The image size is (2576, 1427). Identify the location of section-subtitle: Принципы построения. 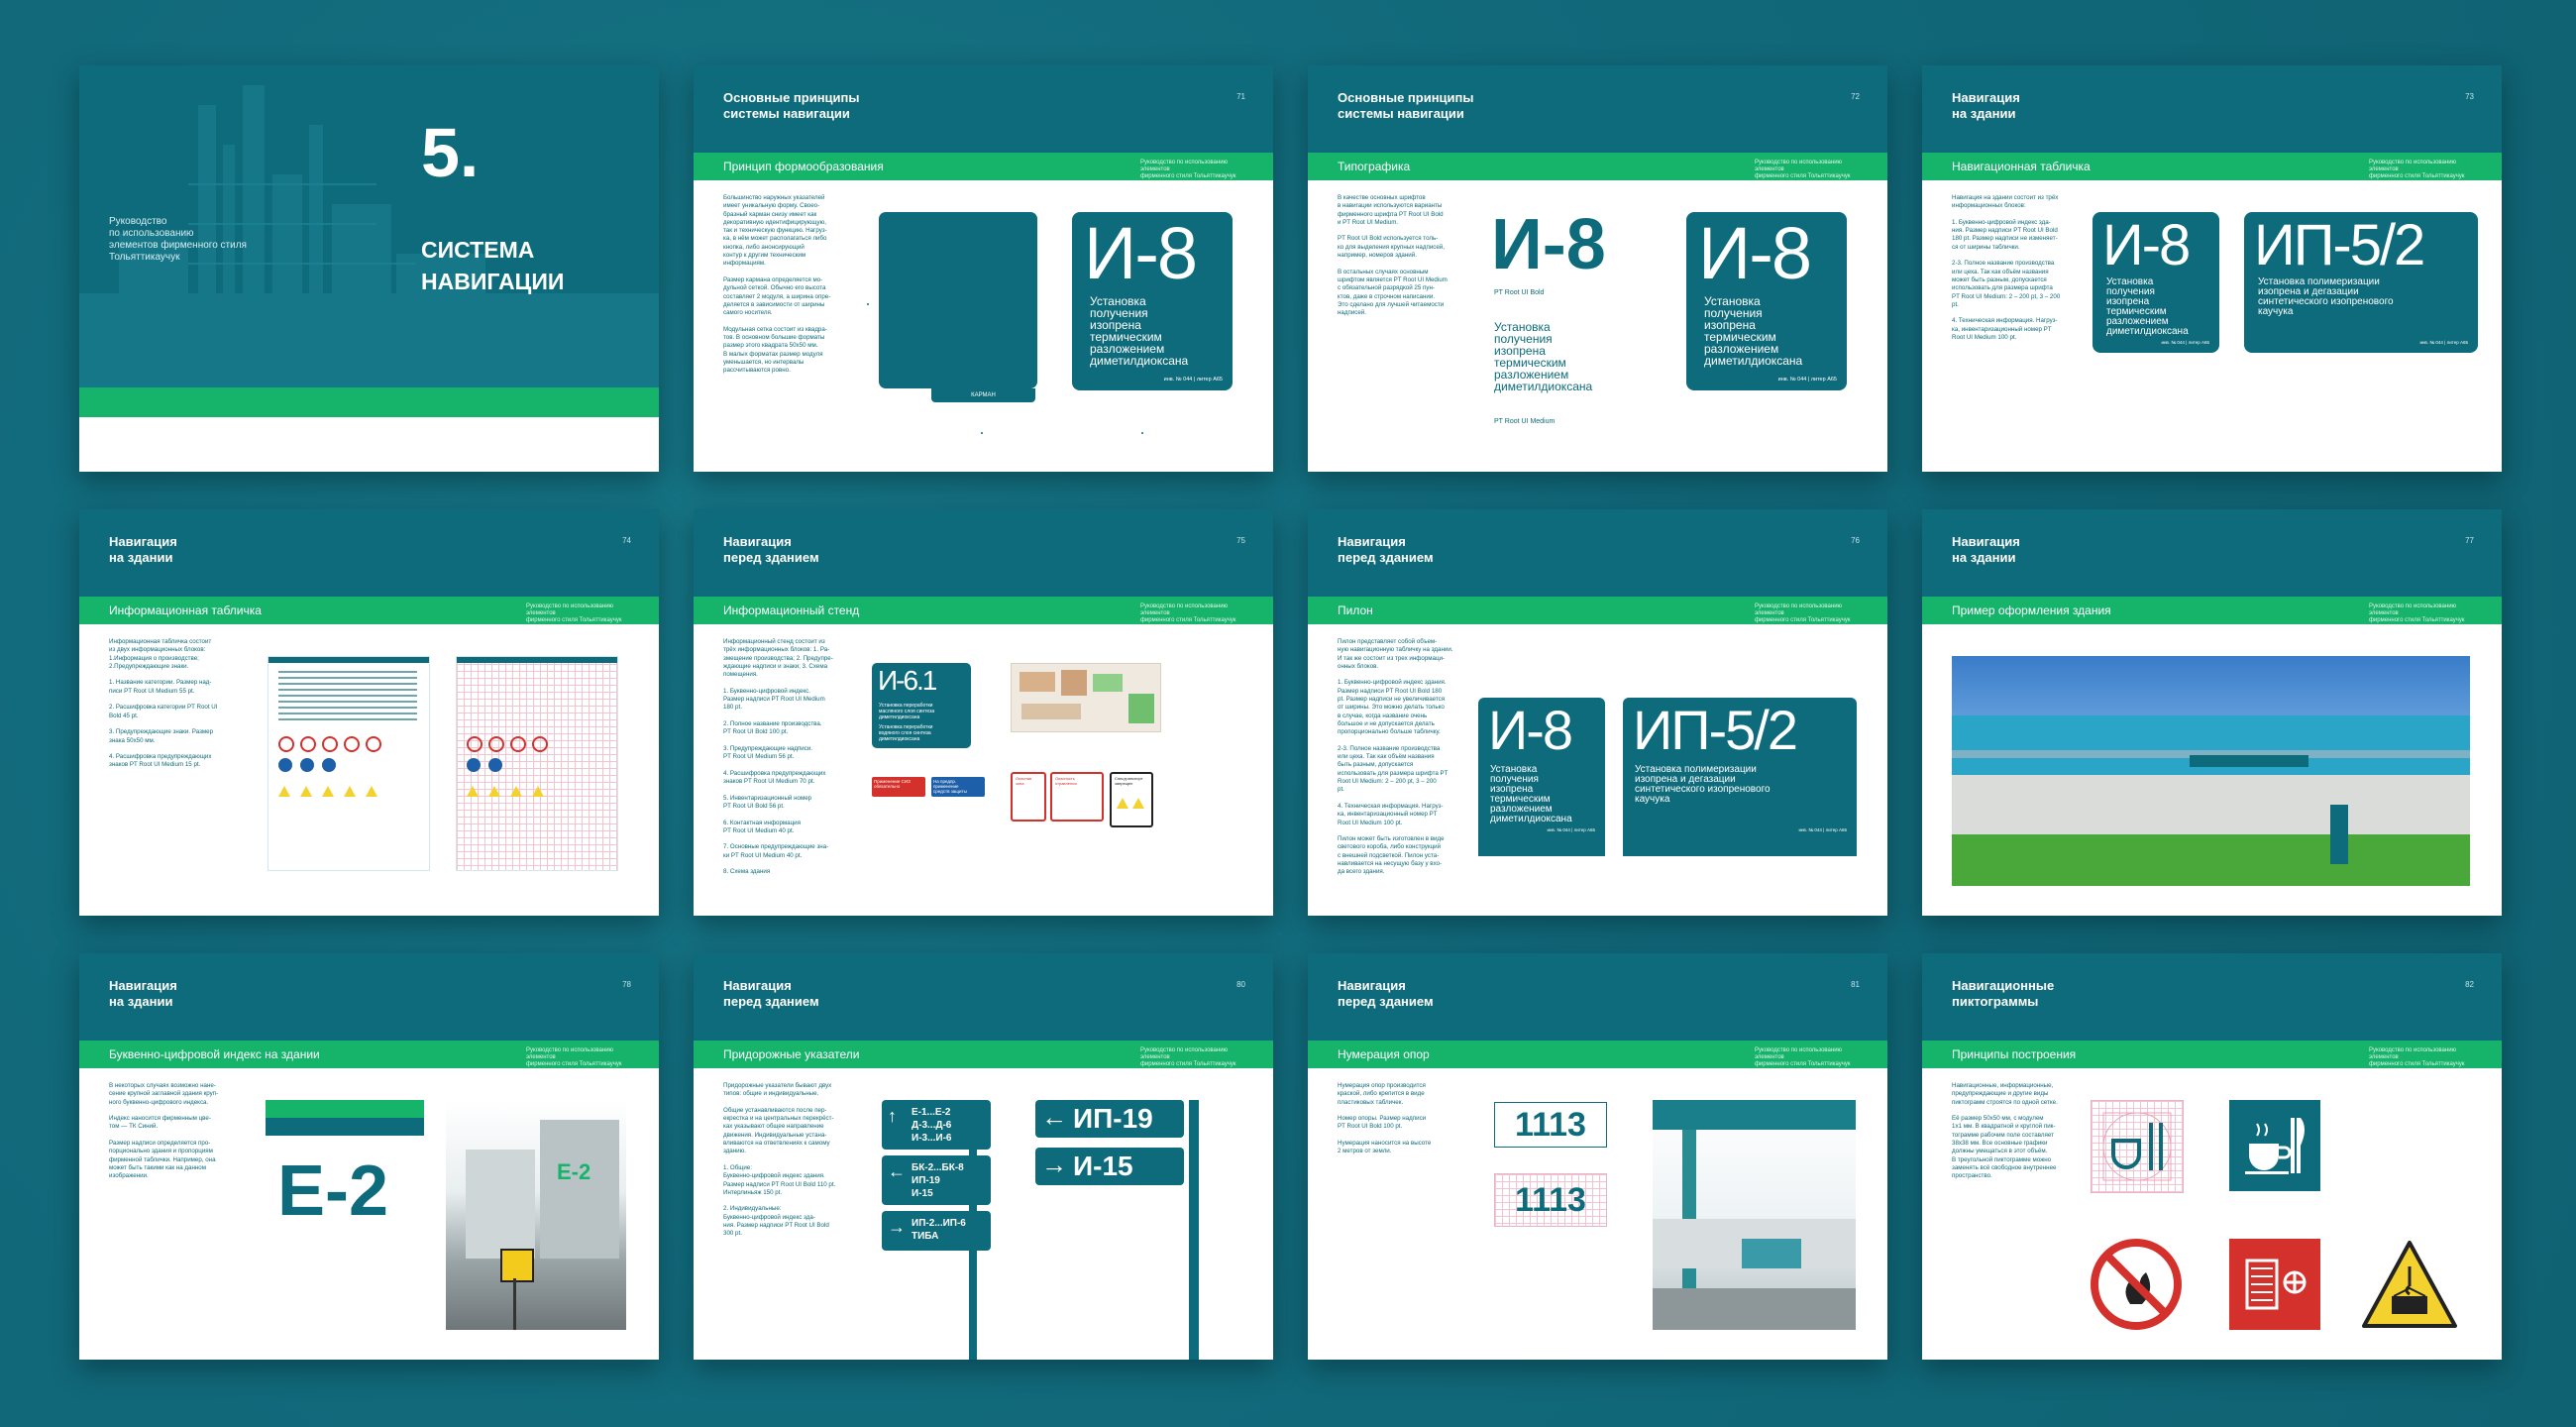
(2014, 1054).